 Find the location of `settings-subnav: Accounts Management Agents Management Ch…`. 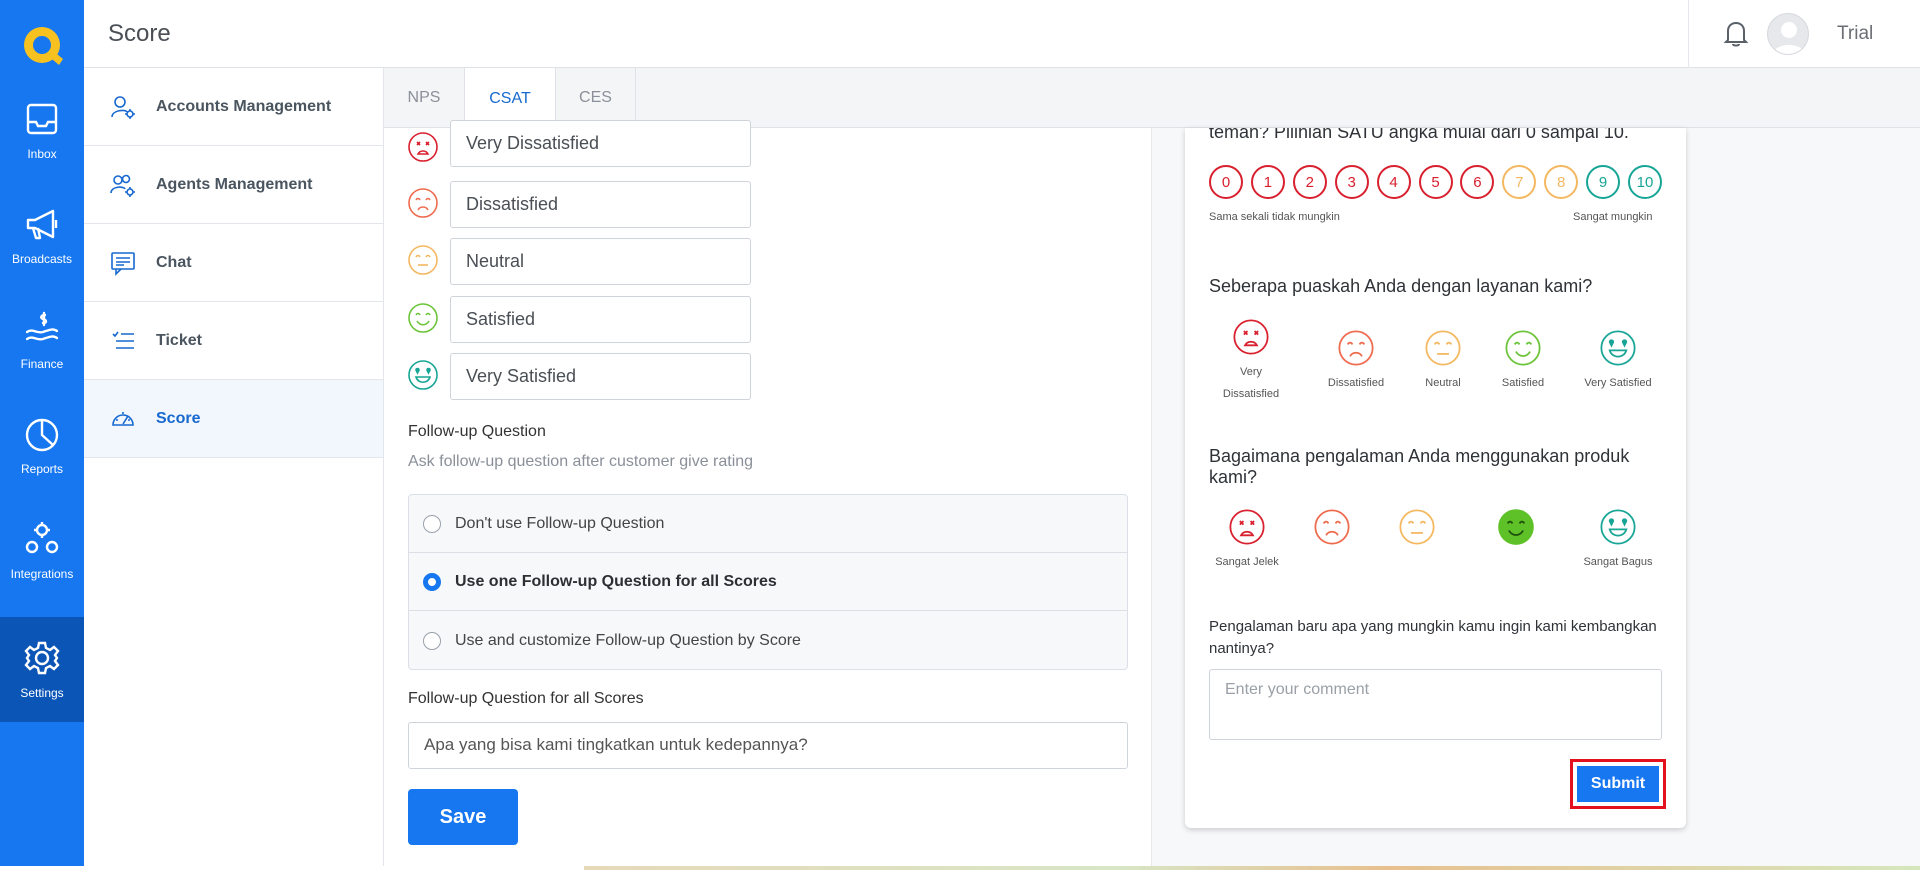

settings-subnav: Accounts Management Agents Management Ch… is located at coordinates (234, 467).